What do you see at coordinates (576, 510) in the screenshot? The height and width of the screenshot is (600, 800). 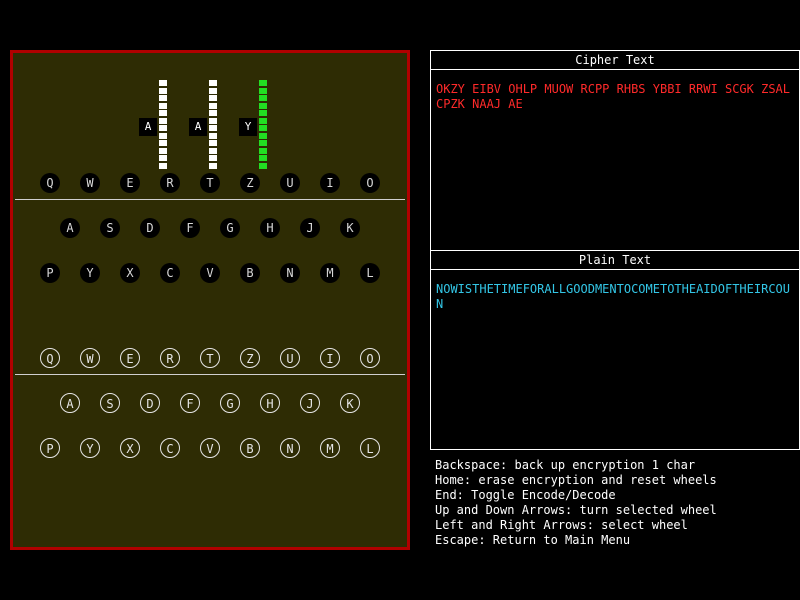 I see `help-line: Up and Down Arrows: turn selected wheel` at bounding box center [576, 510].